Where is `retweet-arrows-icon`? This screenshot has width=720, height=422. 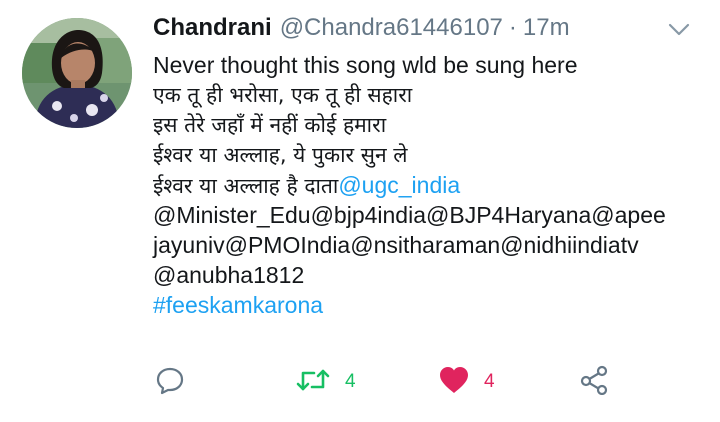 retweet-arrows-icon is located at coordinates (313, 382).